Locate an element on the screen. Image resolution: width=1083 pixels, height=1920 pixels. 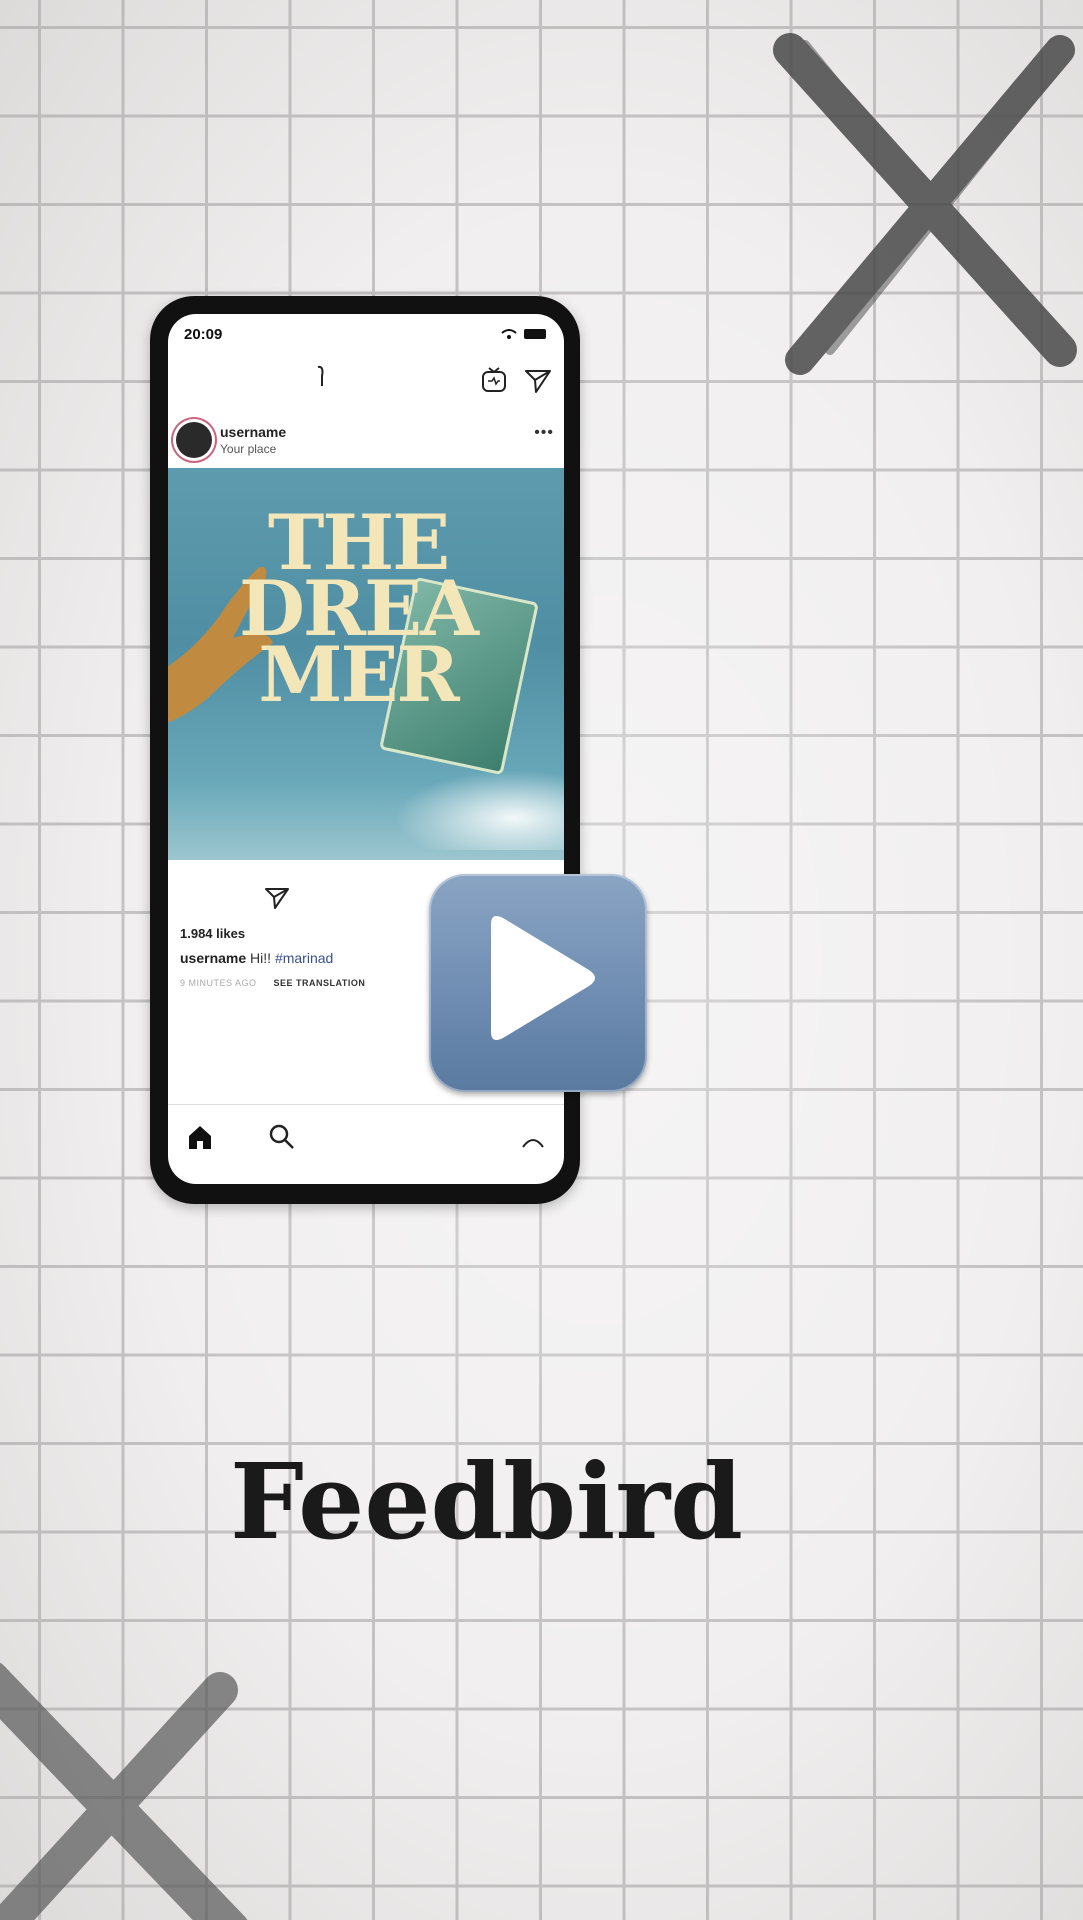
post-caption: username Hi!! #marinad is located at coordinates (256, 958).